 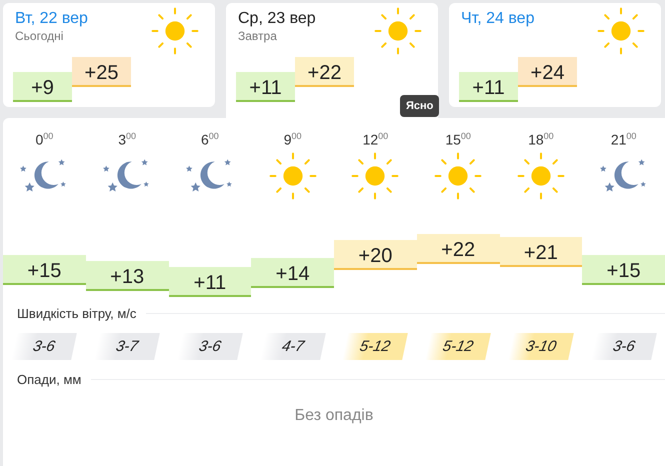 I want to click on max-temperature: +25, so click(x=101, y=72).